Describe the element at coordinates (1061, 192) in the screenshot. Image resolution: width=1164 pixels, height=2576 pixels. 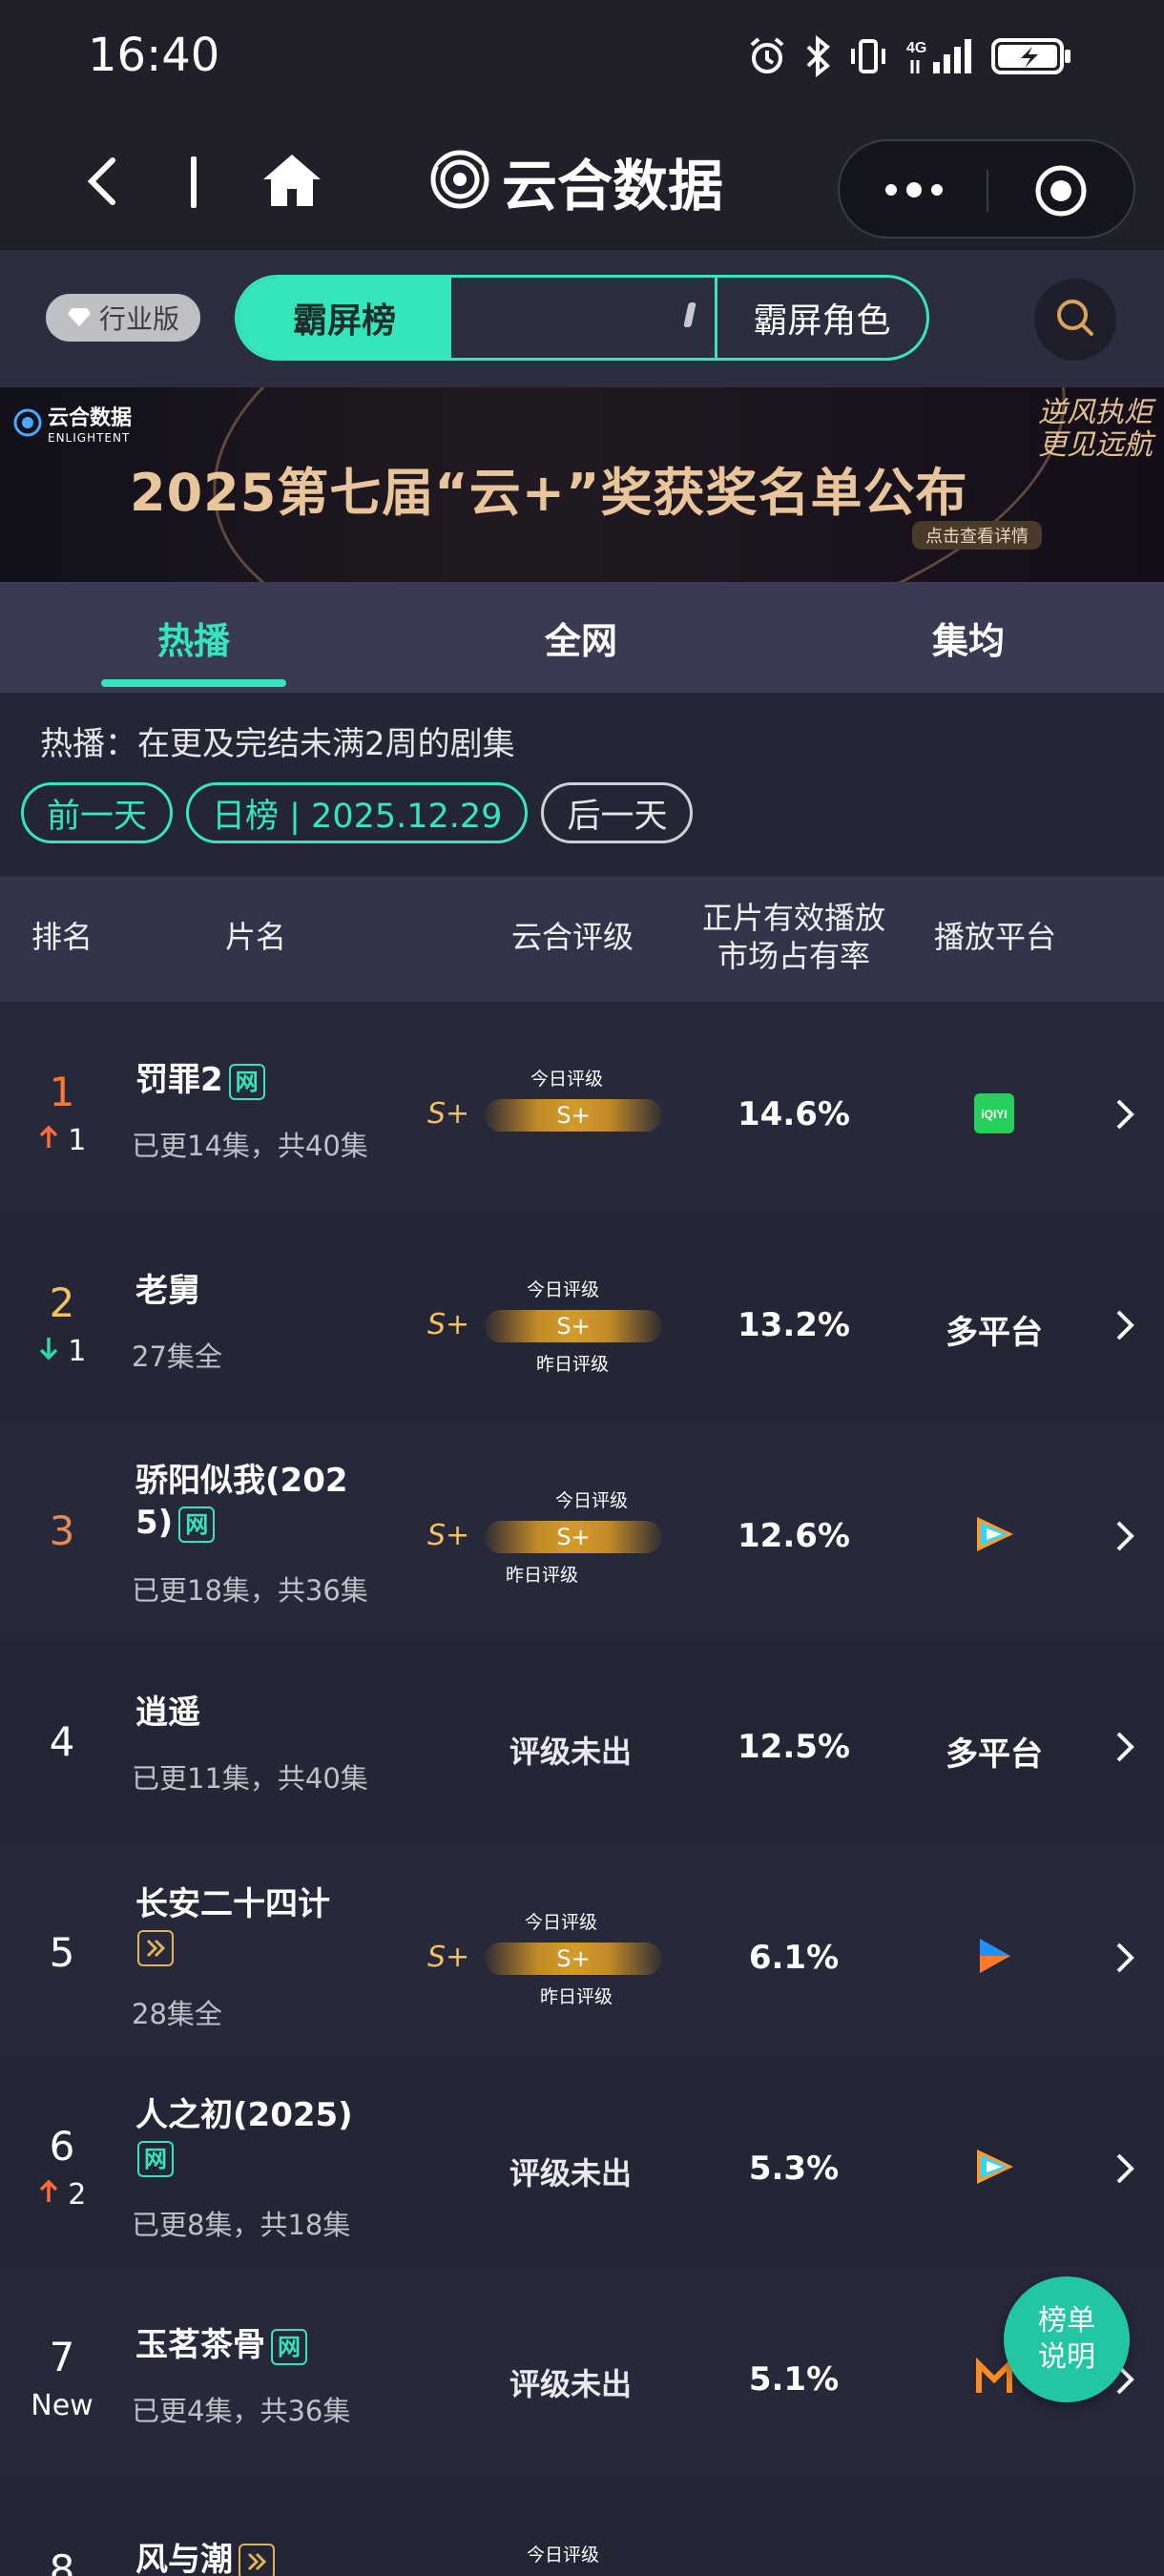
I see `close-miniprogram-icon` at that location.